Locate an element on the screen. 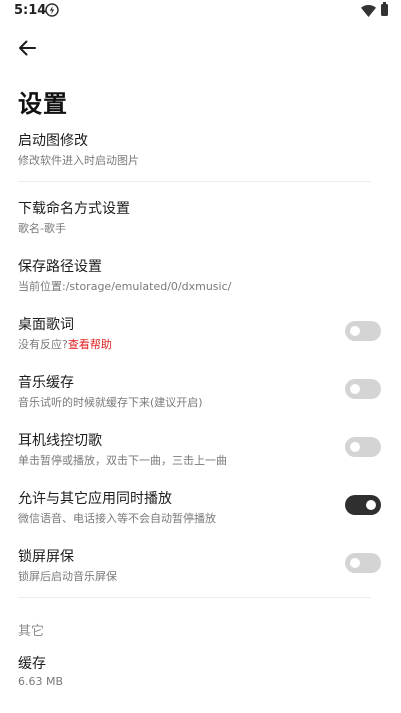 The height and width of the screenshot is (713, 401). setting-subtitle: 单击暂停或播放，双击下一曲，三击上一曲 is located at coordinates (122, 460).